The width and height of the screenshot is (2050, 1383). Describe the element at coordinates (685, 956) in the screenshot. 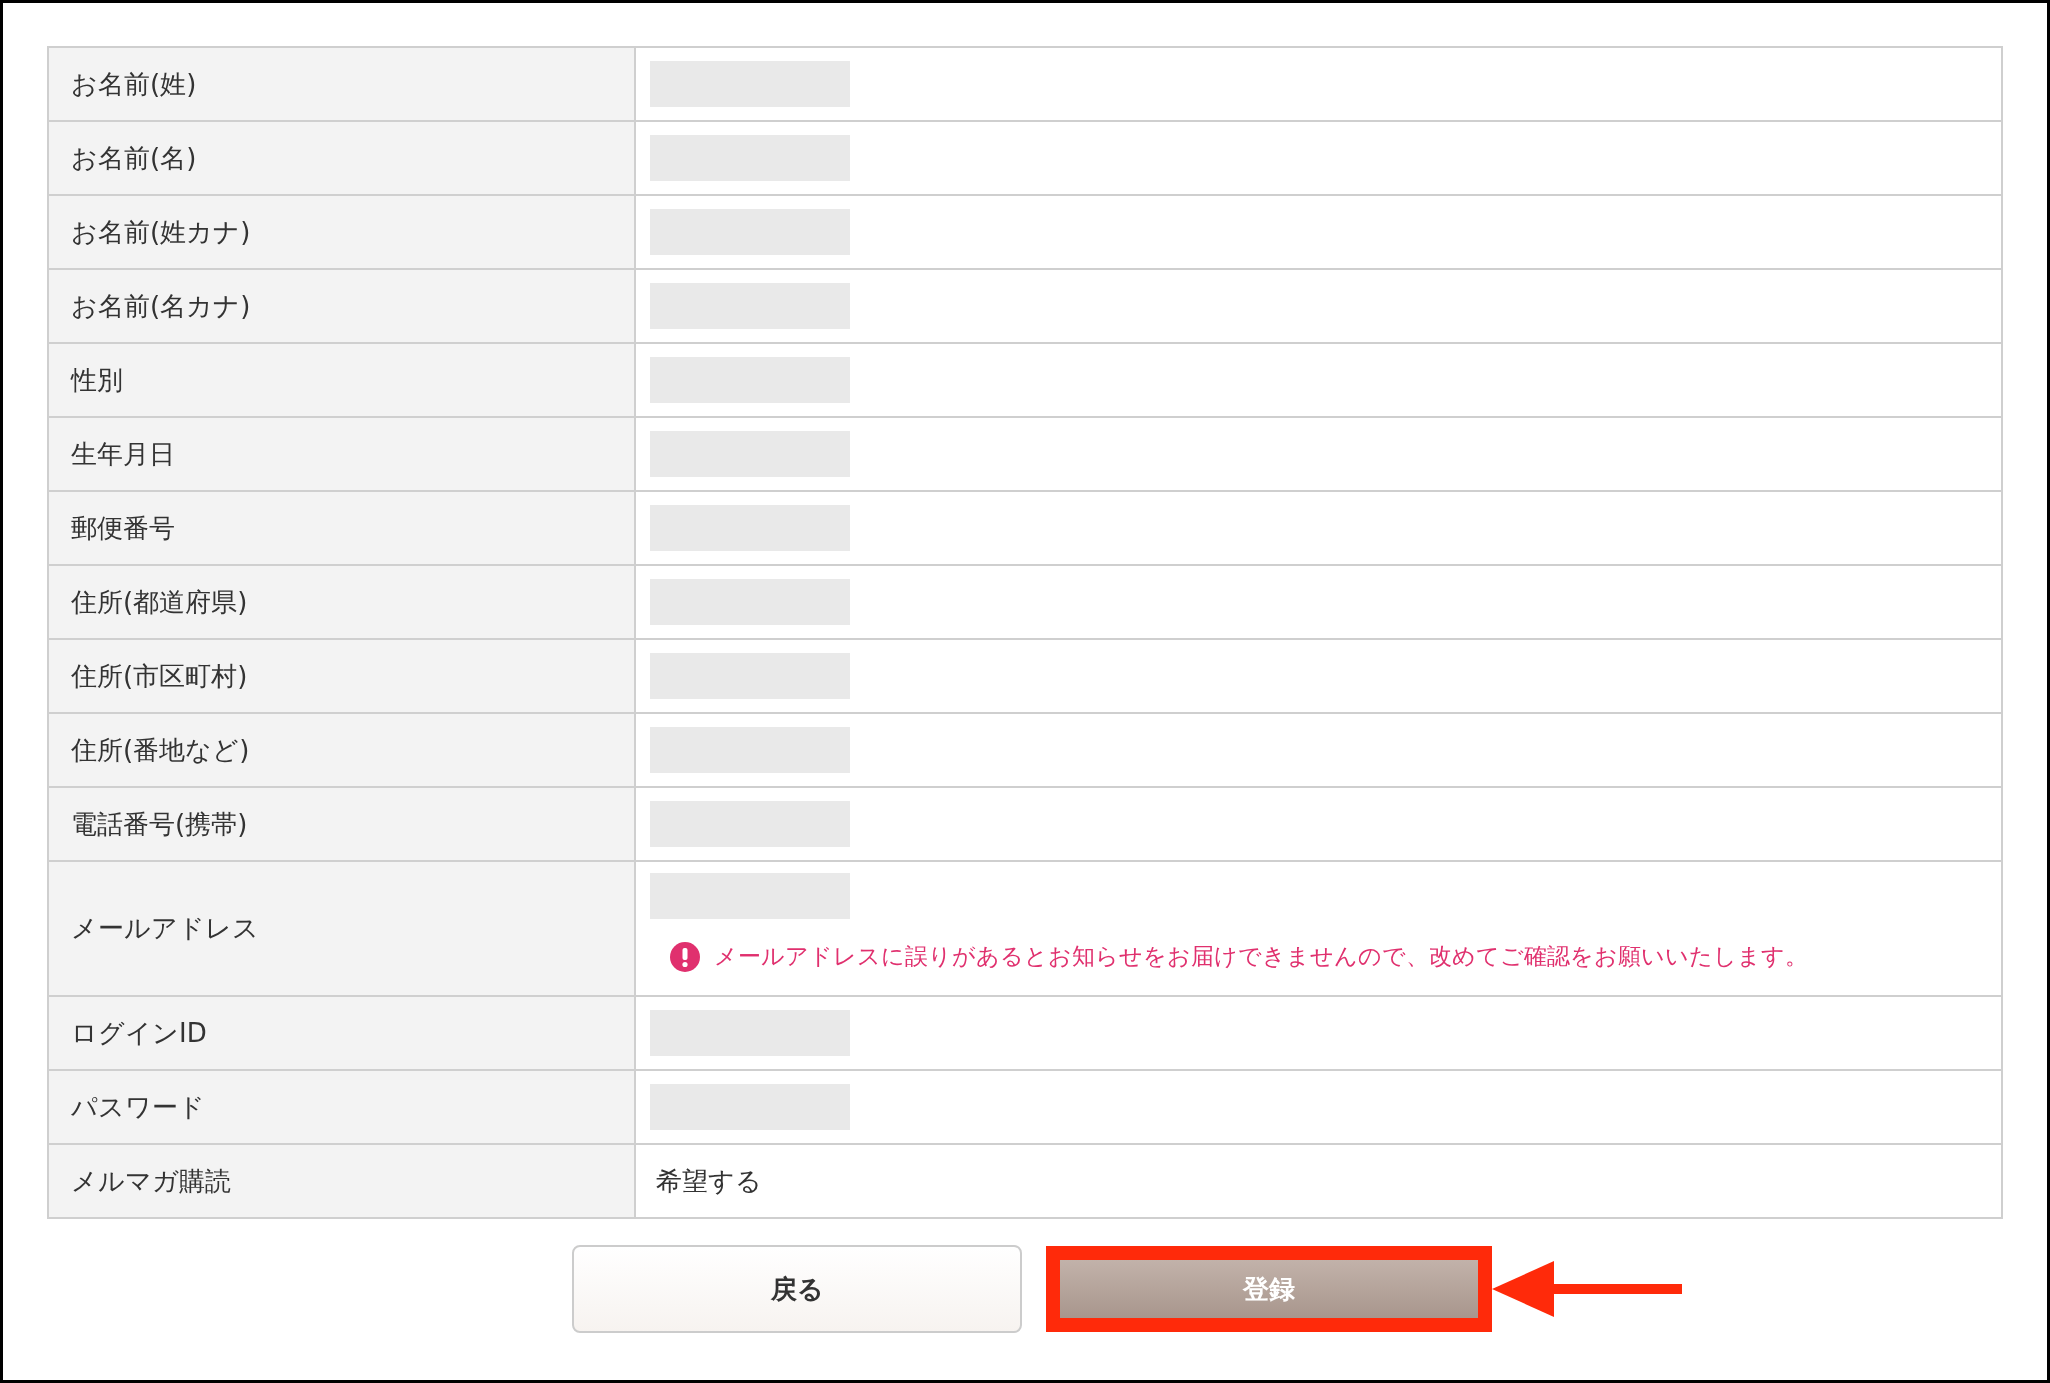

I see `warning-icon` at that location.